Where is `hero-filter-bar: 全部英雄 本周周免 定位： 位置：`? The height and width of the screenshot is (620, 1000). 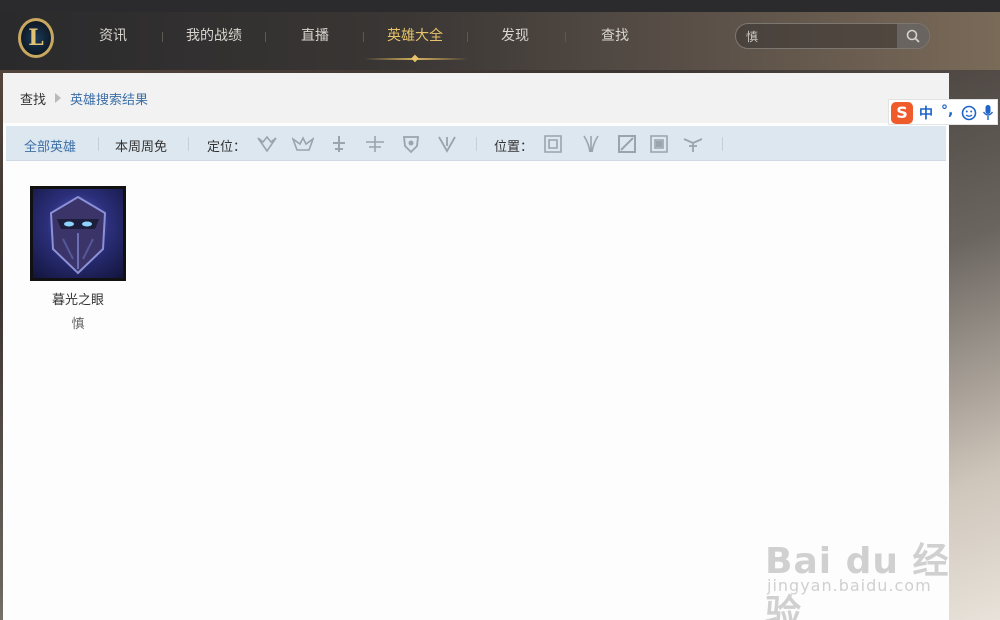 hero-filter-bar: 全部英雄 本周周免 定位： 位置： is located at coordinates (476, 143).